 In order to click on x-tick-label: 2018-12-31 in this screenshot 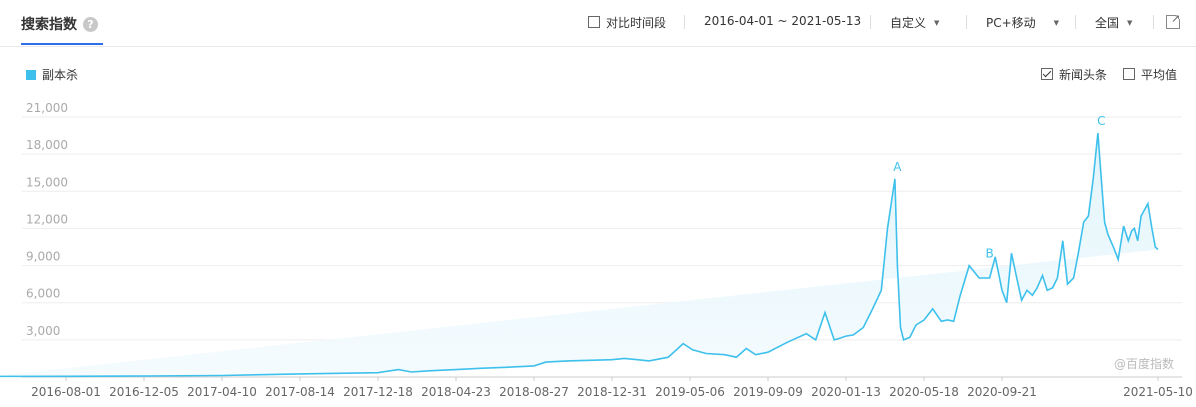, I will do `click(612, 392)`.